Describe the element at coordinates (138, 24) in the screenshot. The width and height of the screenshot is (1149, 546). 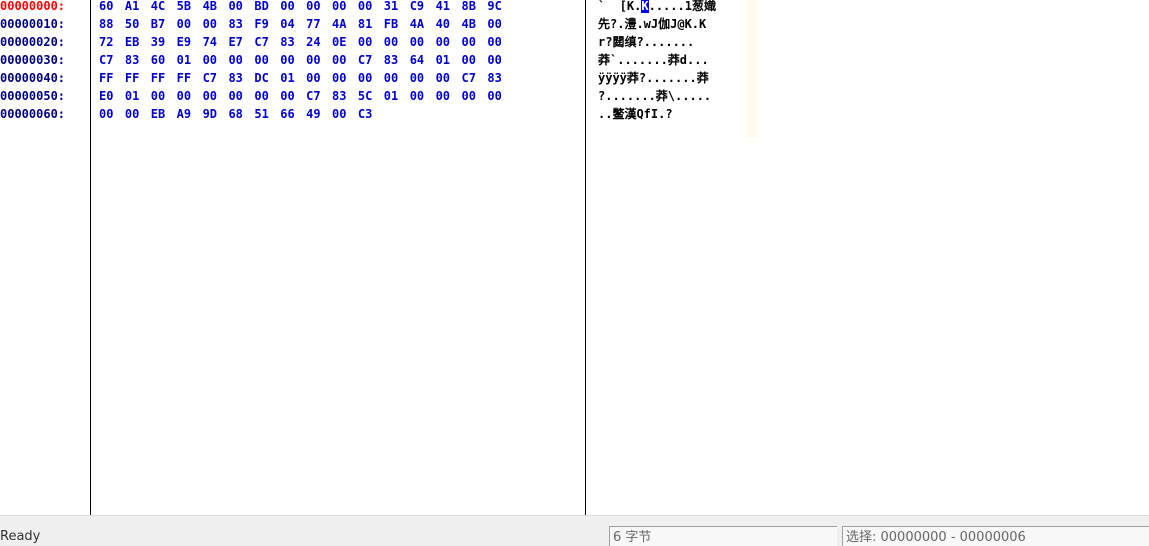
I see `hex-byte: 50` at that location.